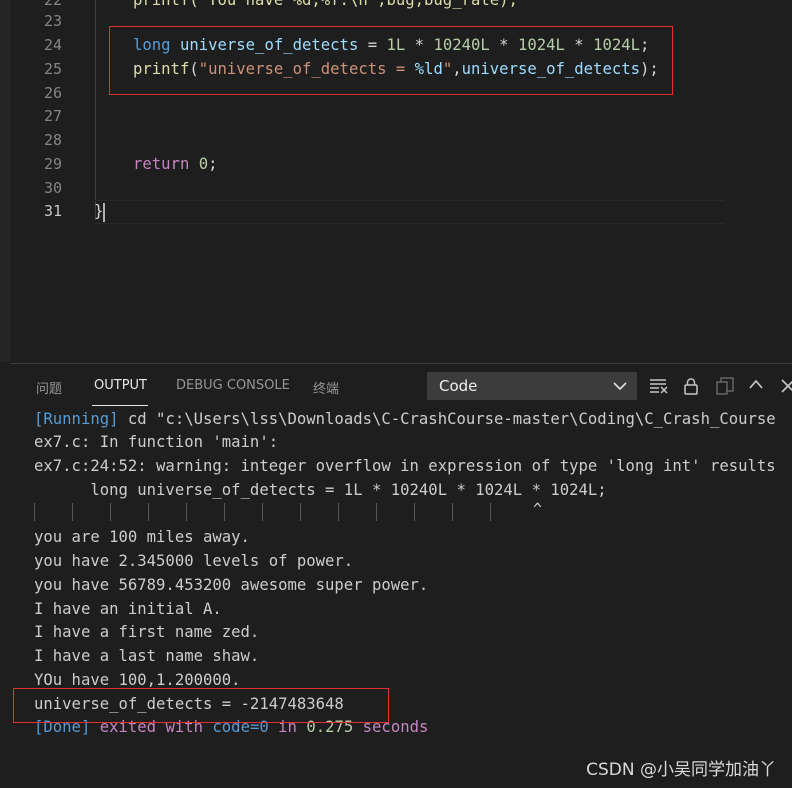 Image resolution: width=792 pixels, height=788 pixels. What do you see at coordinates (128, 609) in the screenshot?
I see `output-line: I have an initial A.` at bounding box center [128, 609].